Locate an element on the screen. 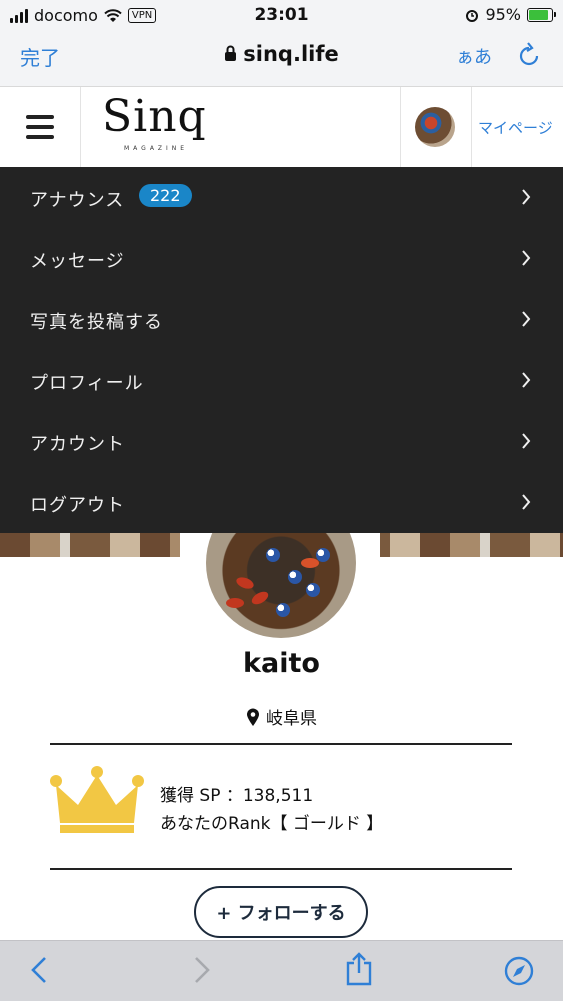 Image resolution: width=563 pixels, height=1001 pixels. profile-location: 岐阜県 is located at coordinates (281, 716).